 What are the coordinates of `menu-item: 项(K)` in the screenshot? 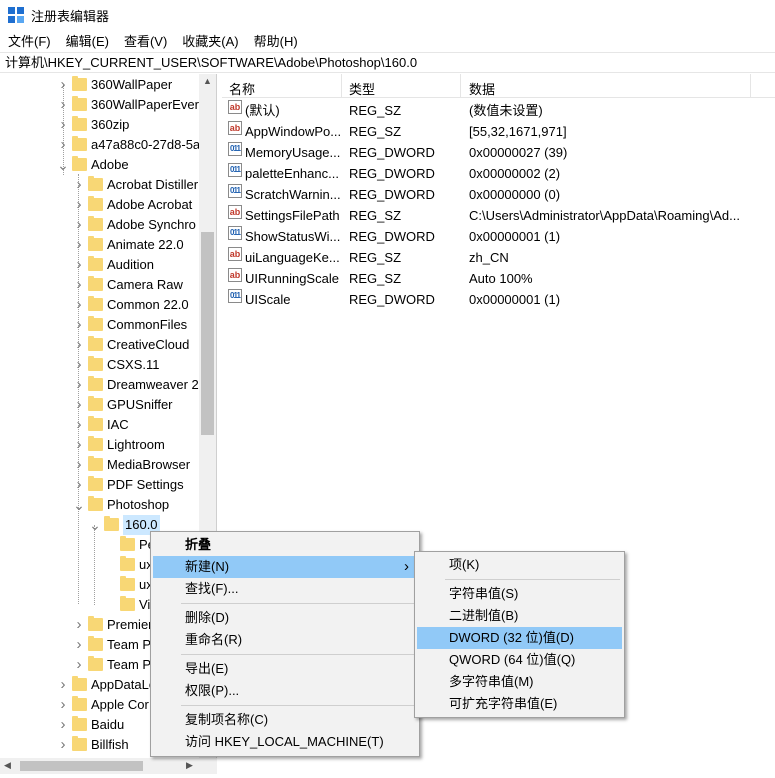 It's located at (519, 565).